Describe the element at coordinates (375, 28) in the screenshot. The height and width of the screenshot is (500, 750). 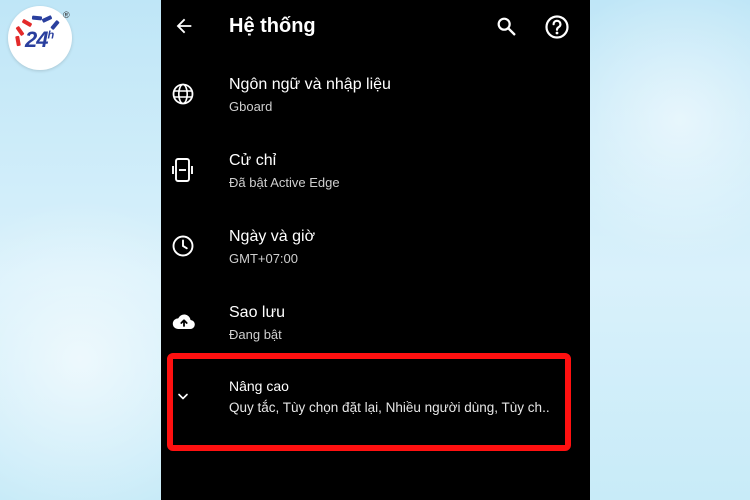
I see `app-bar: Hệ thống` at that location.